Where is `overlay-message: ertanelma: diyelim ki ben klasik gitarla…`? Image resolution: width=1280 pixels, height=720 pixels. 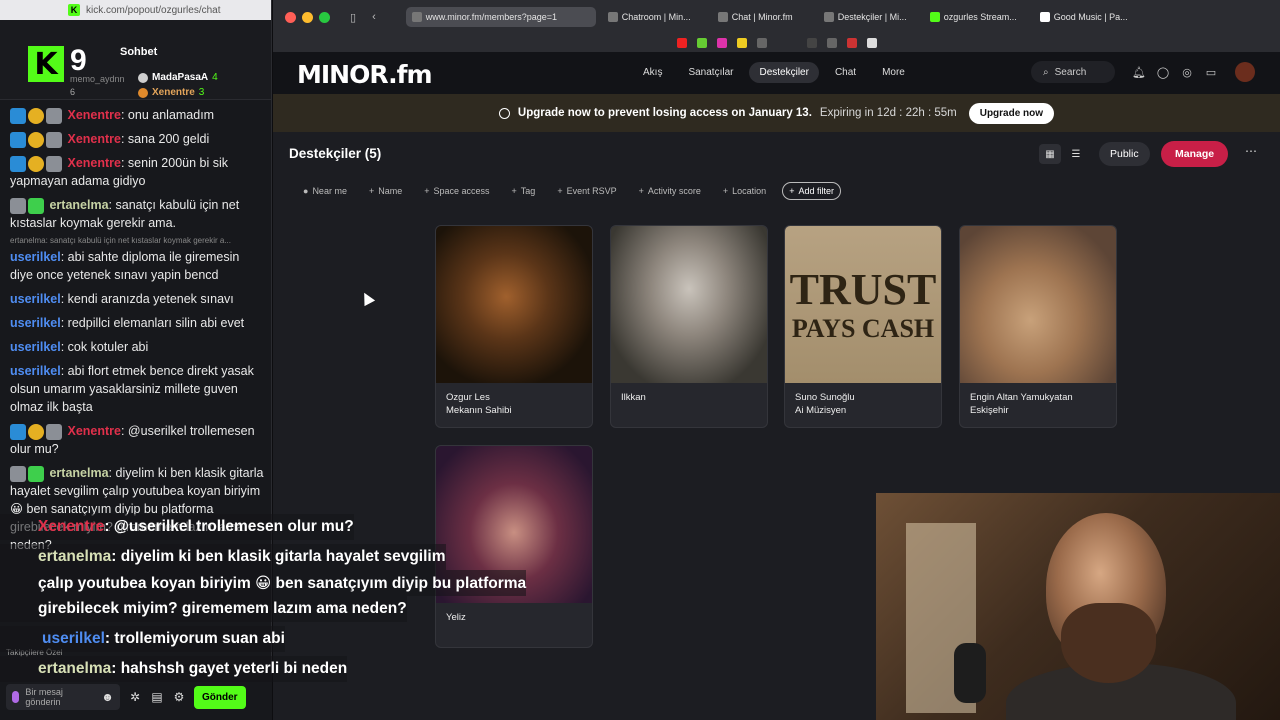
overlay-message: ertanelma: diyelim ki ben klasik gitarla… is located at coordinates (223, 557).